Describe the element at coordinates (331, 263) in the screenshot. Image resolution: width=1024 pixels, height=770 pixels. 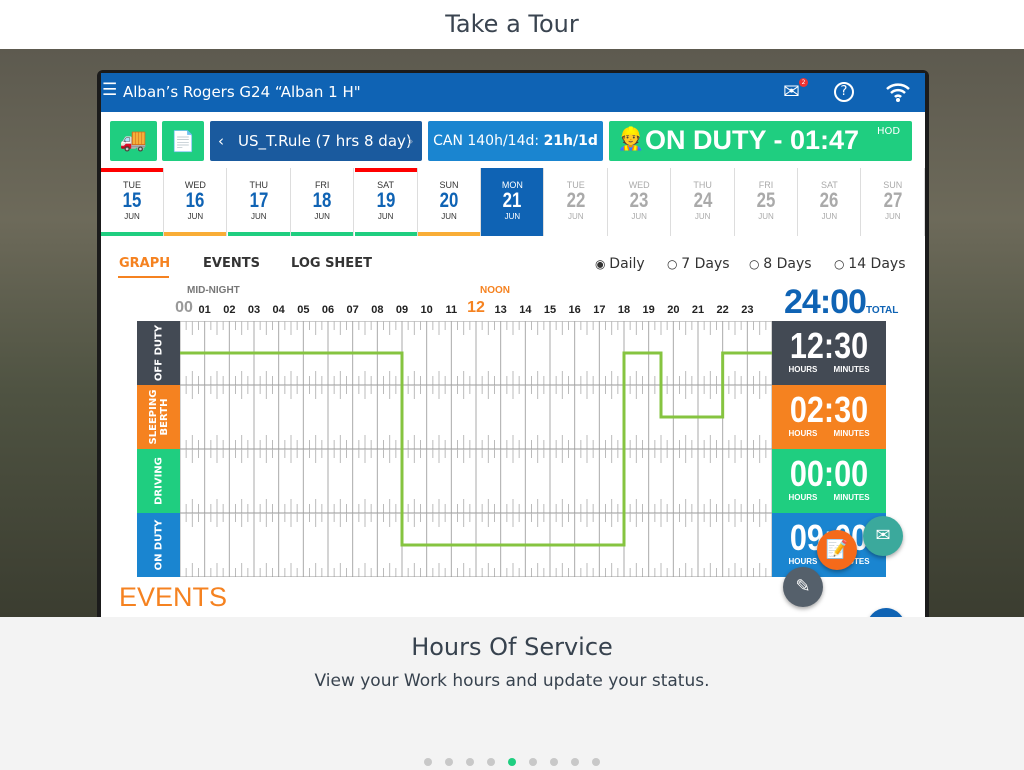
I see `tab-log-sheet: LOG SHEET` at that location.